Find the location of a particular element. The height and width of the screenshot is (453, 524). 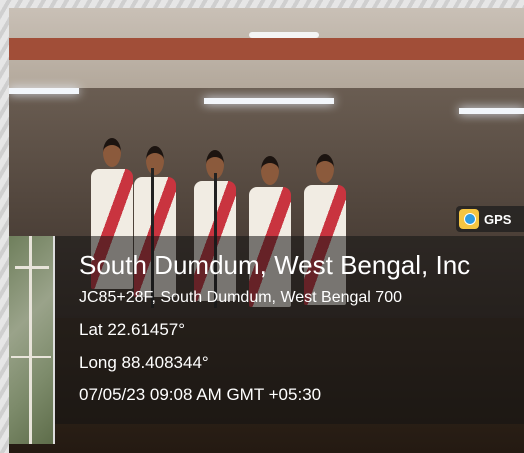

gps-badge: GPS is located at coordinates (490, 219).